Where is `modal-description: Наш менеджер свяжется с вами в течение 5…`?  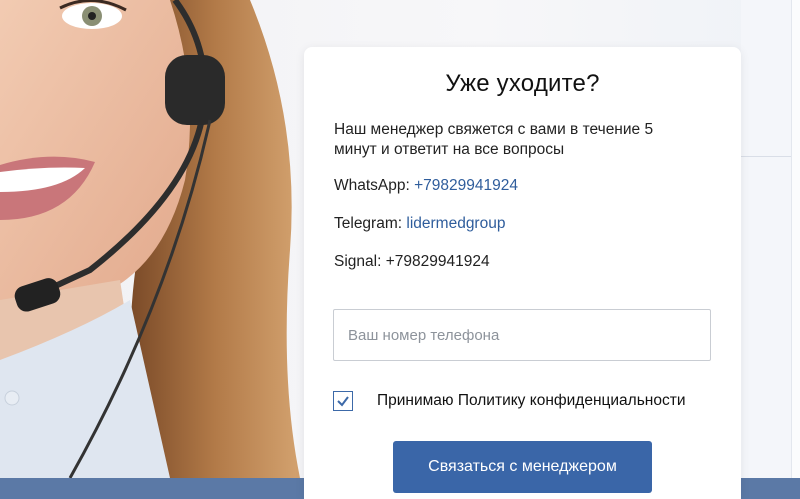
modal-description: Наш менеджер свяжется с вами в течение 5… is located at coordinates (494, 139).